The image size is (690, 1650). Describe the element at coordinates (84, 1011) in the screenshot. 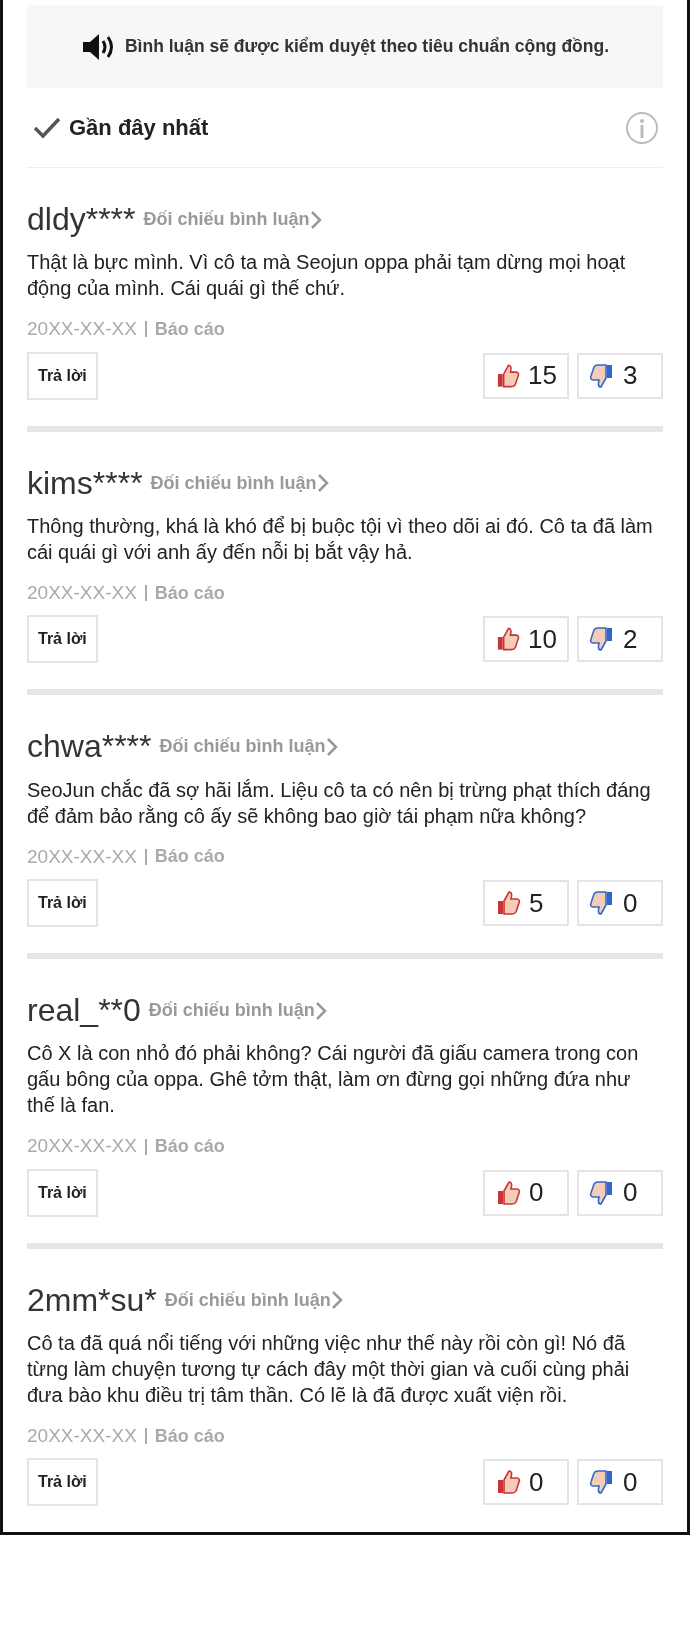

I see `username: real_**0` at that location.